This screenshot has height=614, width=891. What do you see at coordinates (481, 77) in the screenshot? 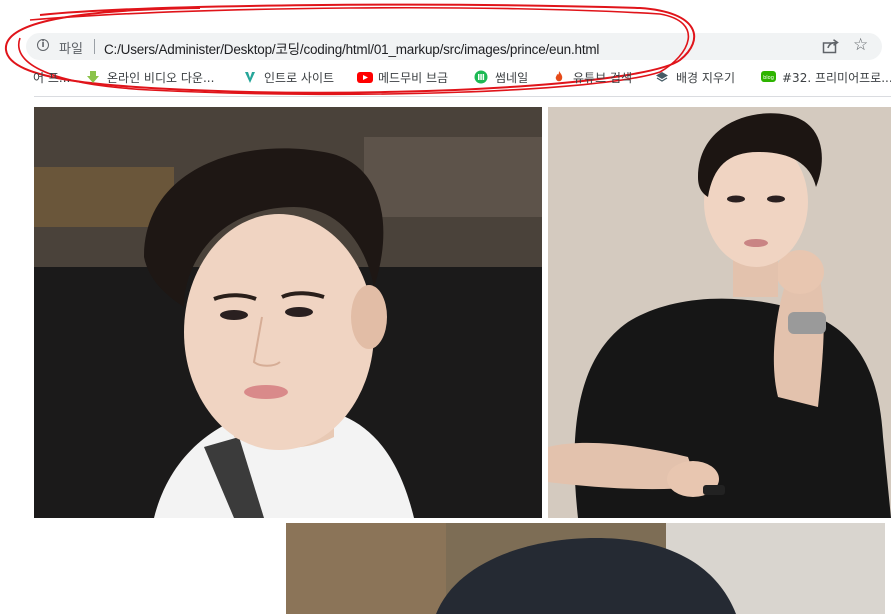
I see `green-circle-icon` at bounding box center [481, 77].